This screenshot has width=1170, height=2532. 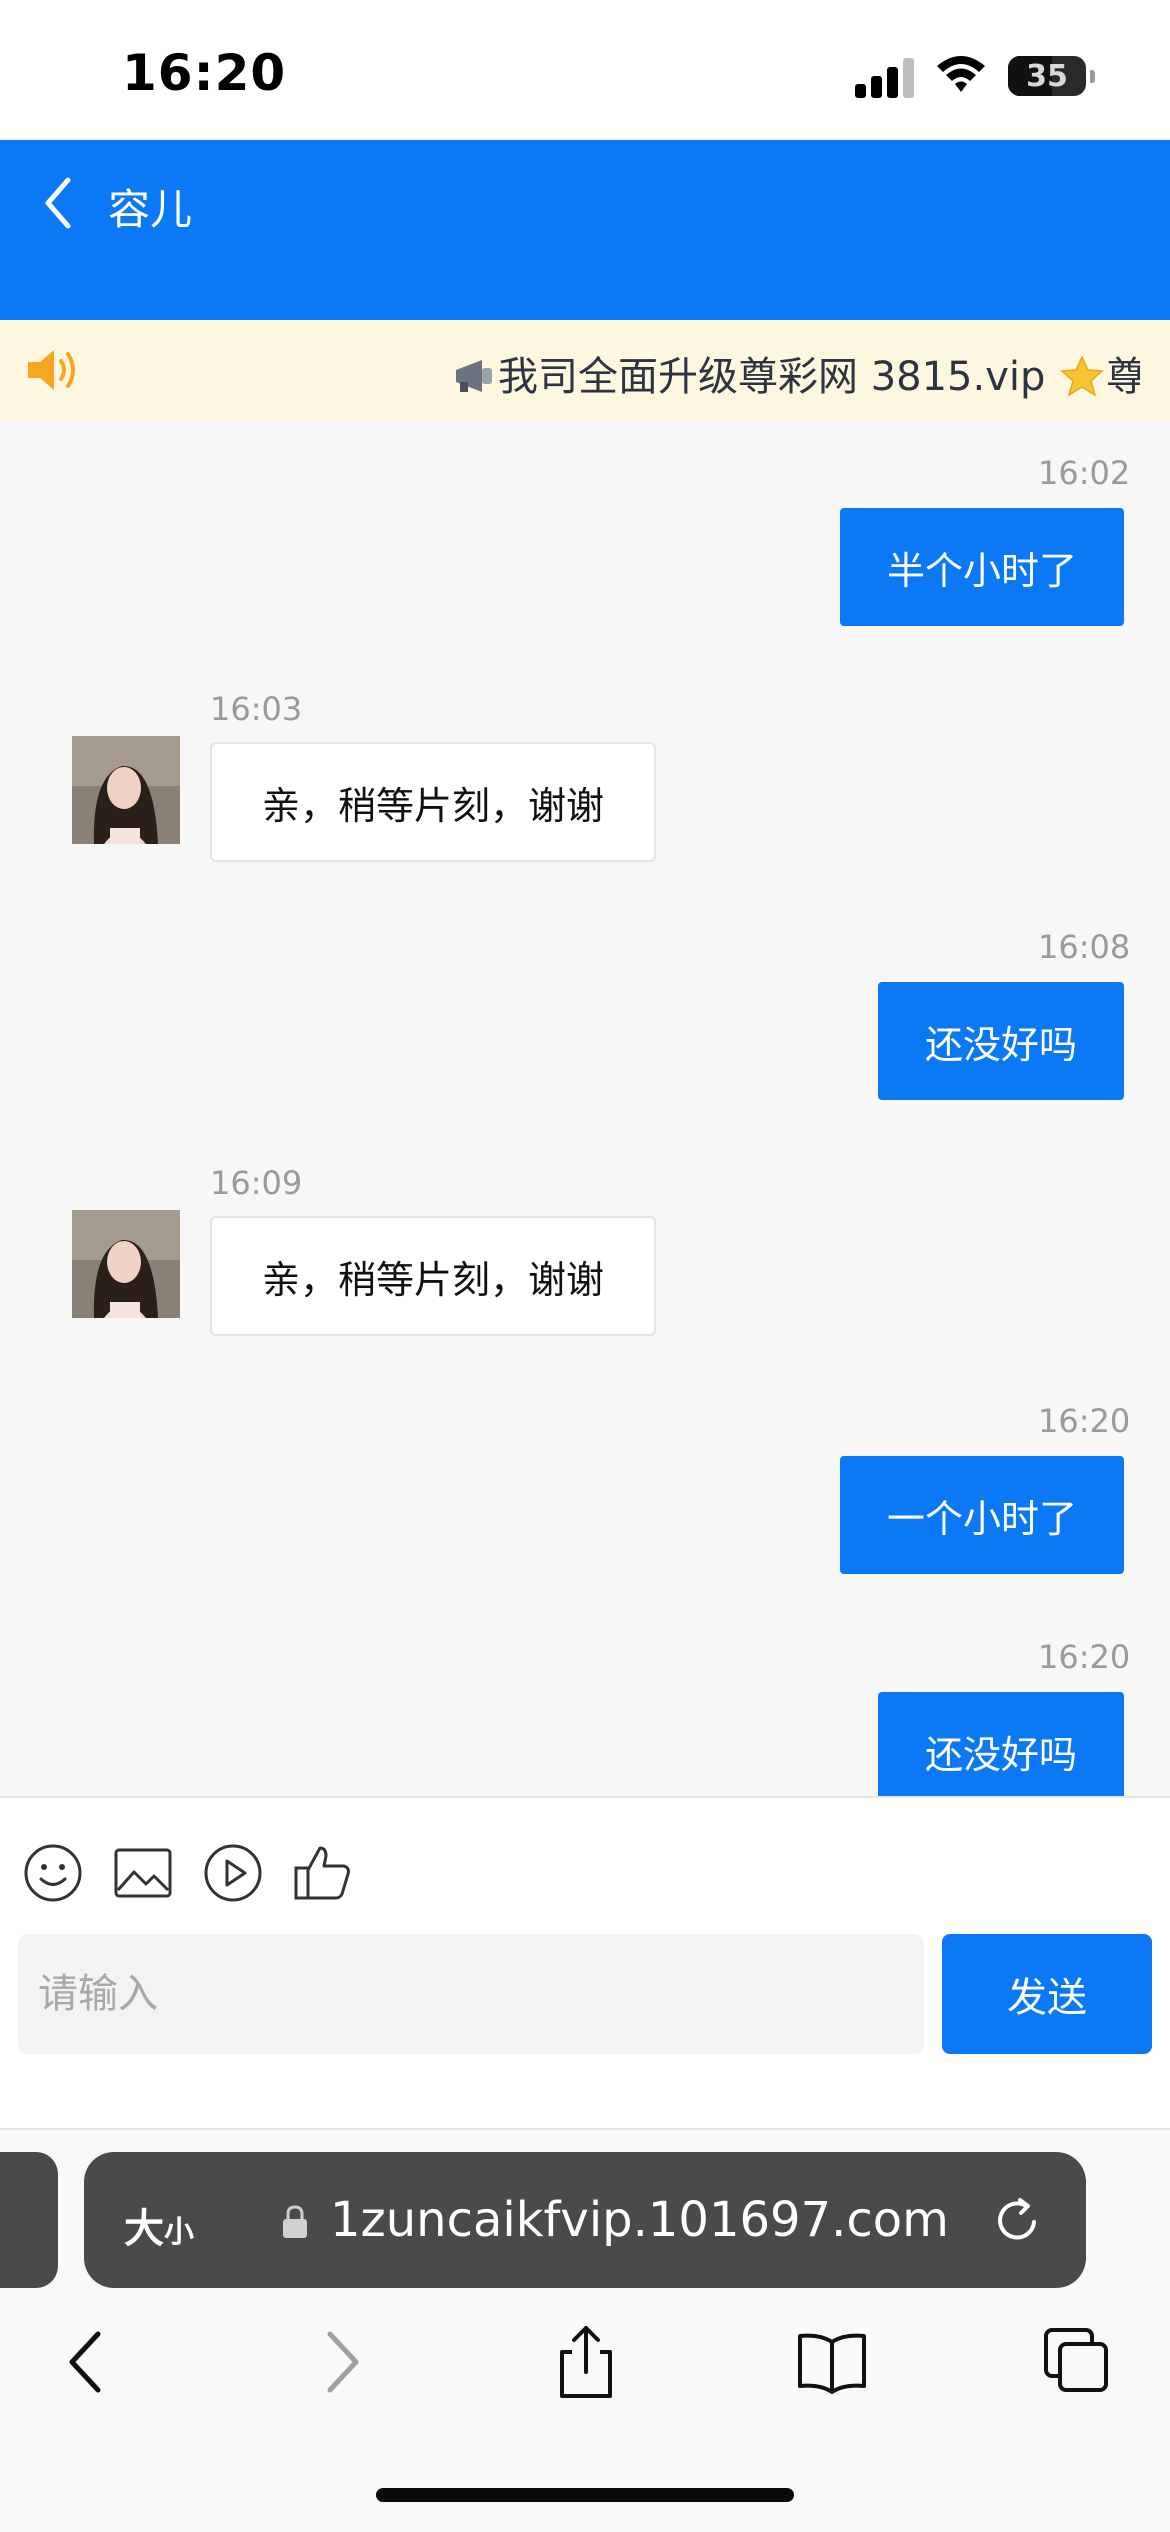 I want to click on text-size-button: 大小, so click(x=159, y=2225).